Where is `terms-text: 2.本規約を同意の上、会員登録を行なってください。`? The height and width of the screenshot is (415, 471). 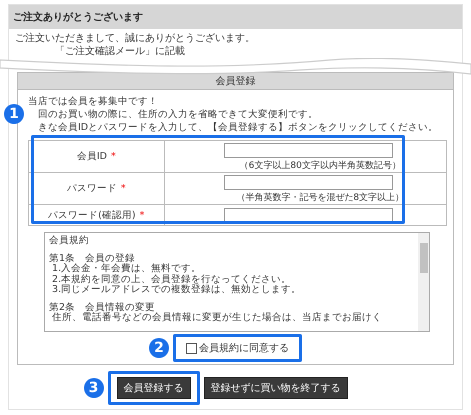
terms-text: 2.本規約を同意の上、会員登録を行なってください。 is located at coordinates (171, 279).